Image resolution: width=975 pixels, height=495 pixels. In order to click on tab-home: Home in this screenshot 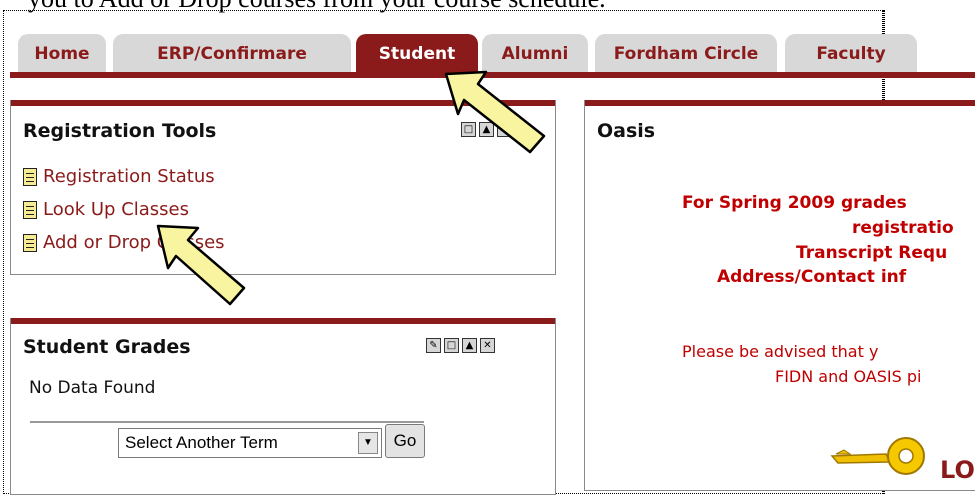, I will do `click(62, 53)`.